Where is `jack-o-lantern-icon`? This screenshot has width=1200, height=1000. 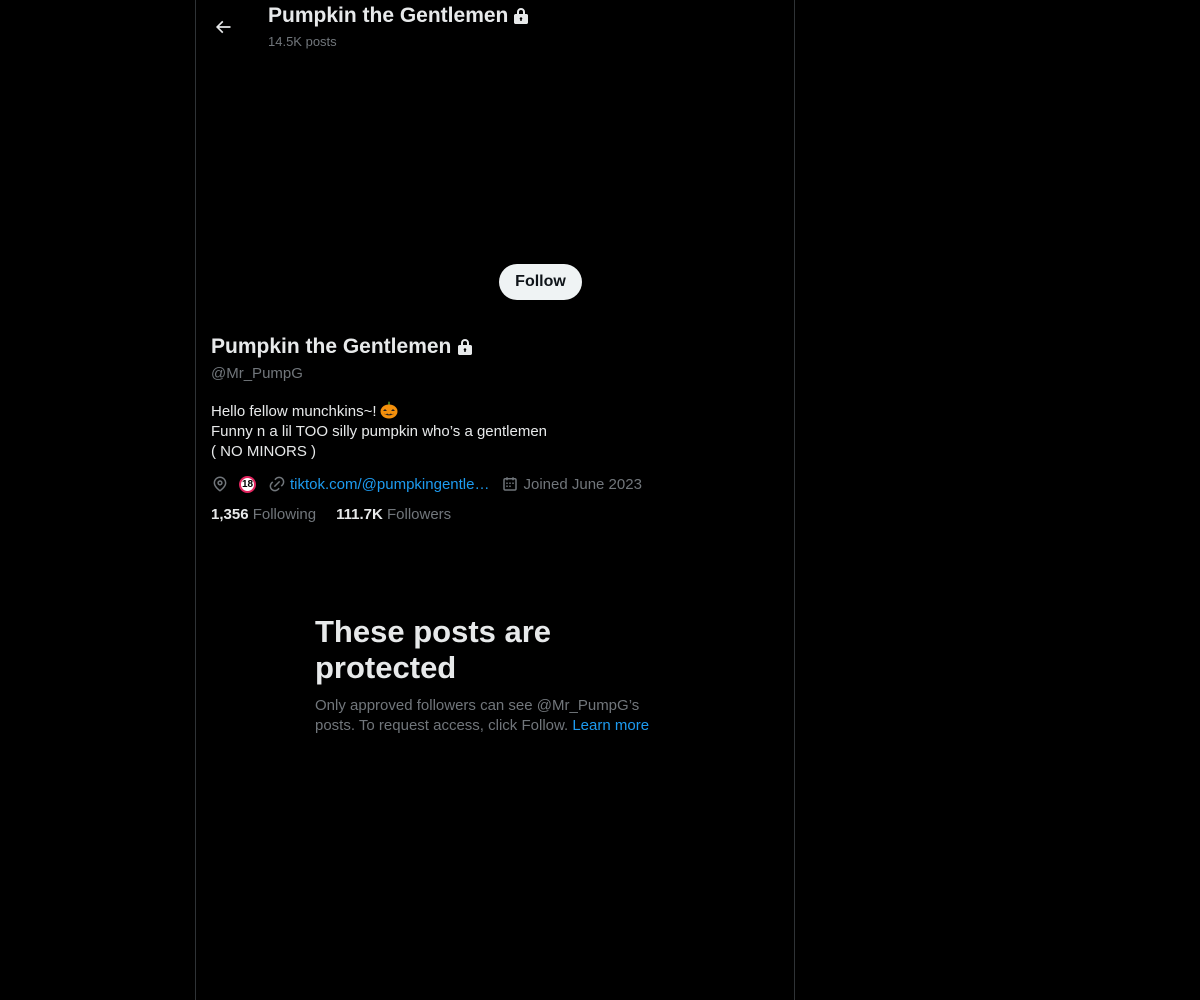
jack-o-lantern-icon is located at coordinates (388, 410).